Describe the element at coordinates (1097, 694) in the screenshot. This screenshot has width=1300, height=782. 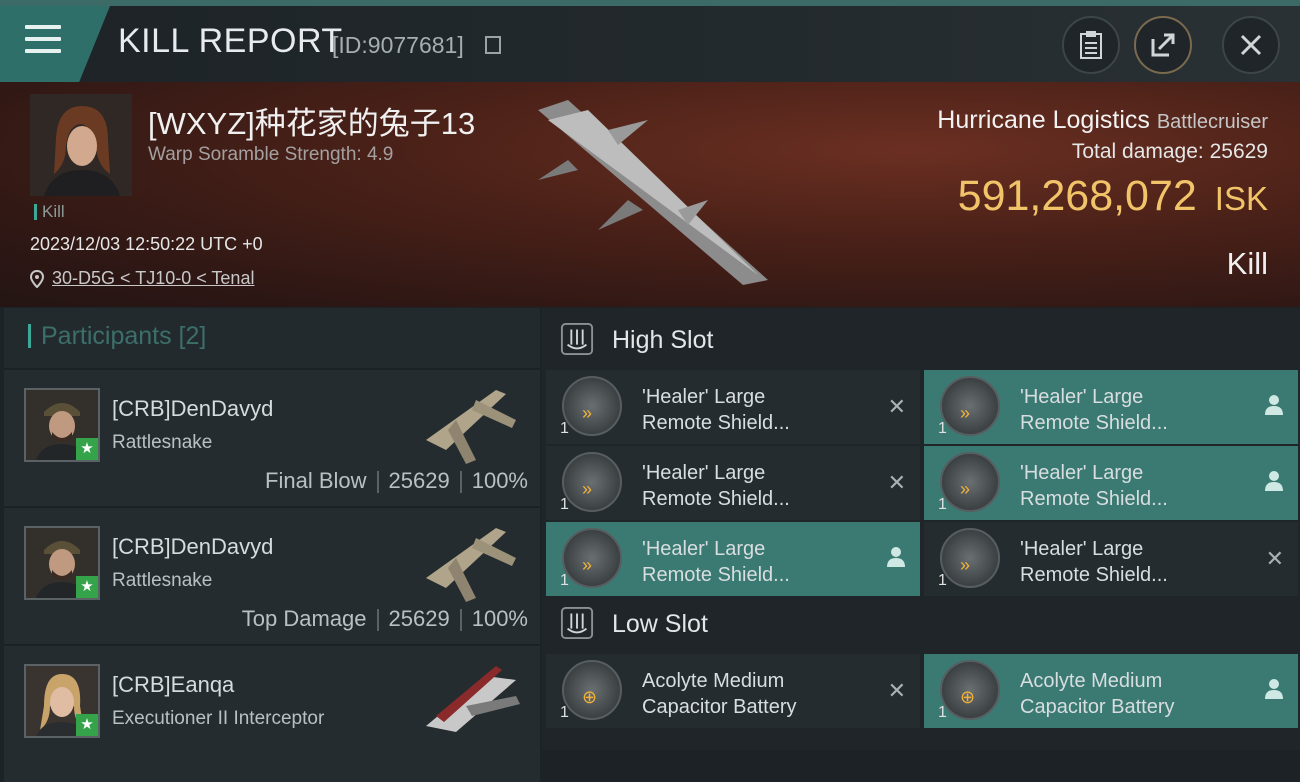
I see `module-name: Acolyte Medium Capacitor Battery` at that location.